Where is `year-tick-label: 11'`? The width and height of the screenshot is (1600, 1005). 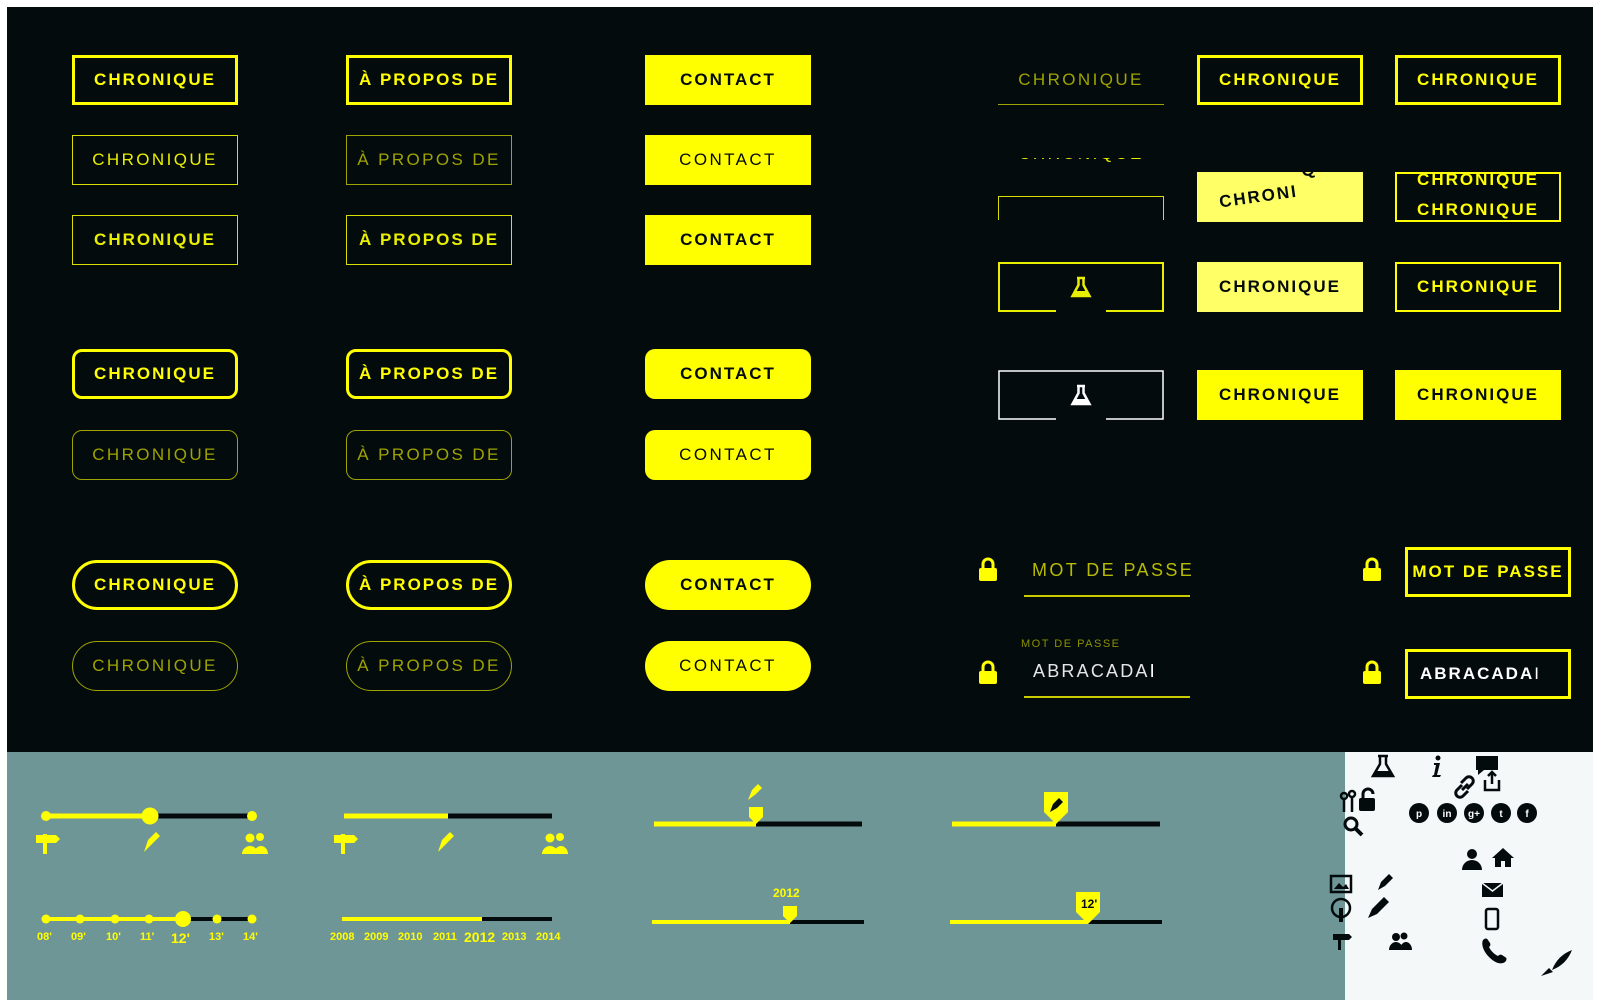
year-tick-label: 11' is located at coordinates (147, 937).